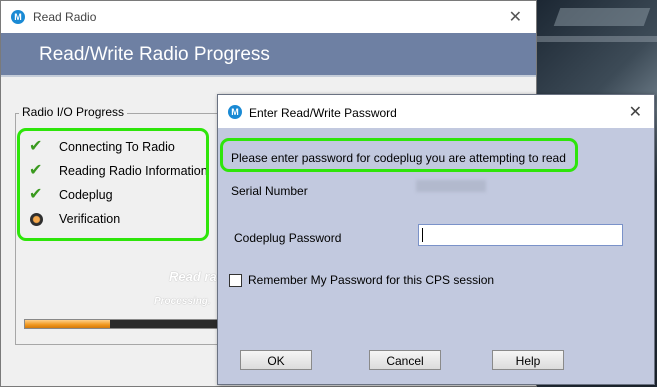 The width and height of the screenshot is (657, 387). Describe the element at coordinates (436, 111) in the screenshot. I see `dialog-title-bar: M Enter Read/Write Password ✕` at that location.